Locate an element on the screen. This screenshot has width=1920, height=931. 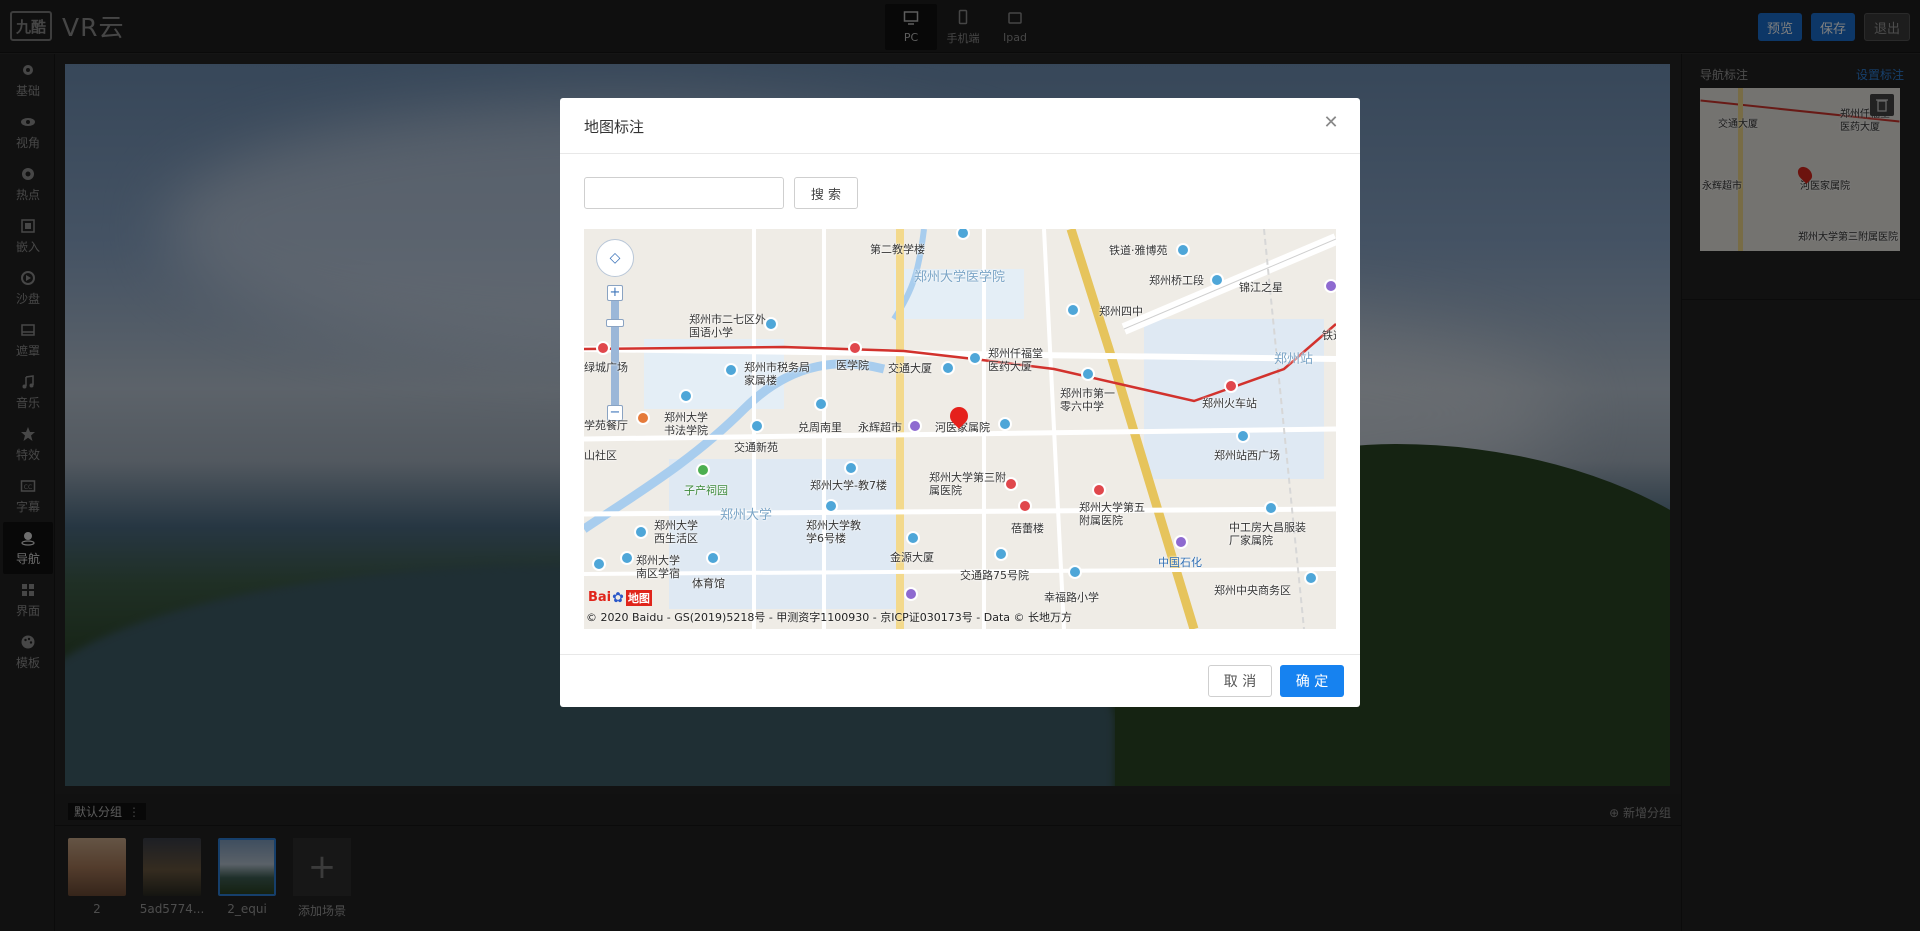
map-label: 交通路75号院 is located at coordinates (994, 575).